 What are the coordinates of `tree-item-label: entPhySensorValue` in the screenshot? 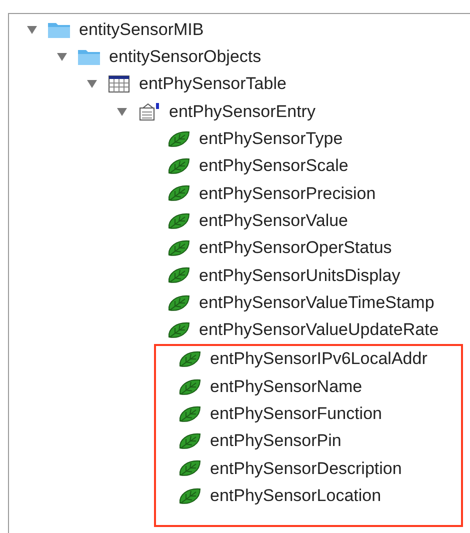 It's located at (273, 221).